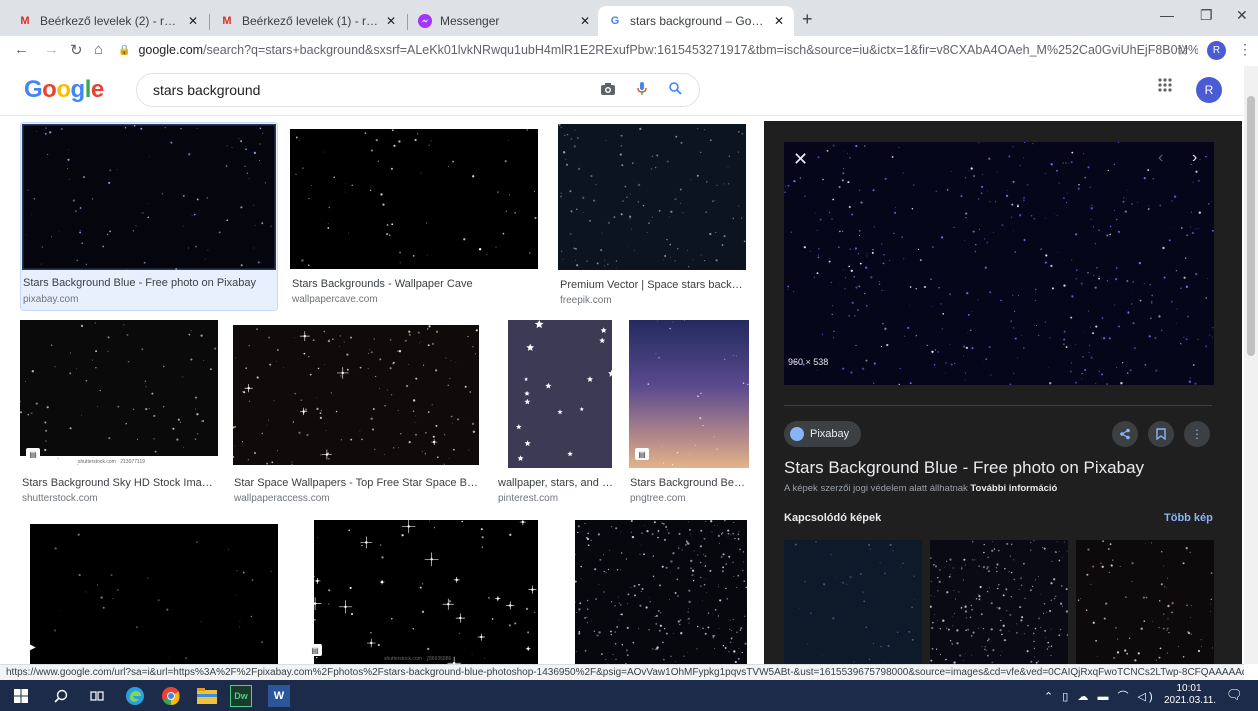 The width and height of the screenshot is (1258, 711). I want to click on result-thumbnail: ▶, so click(153, 594).